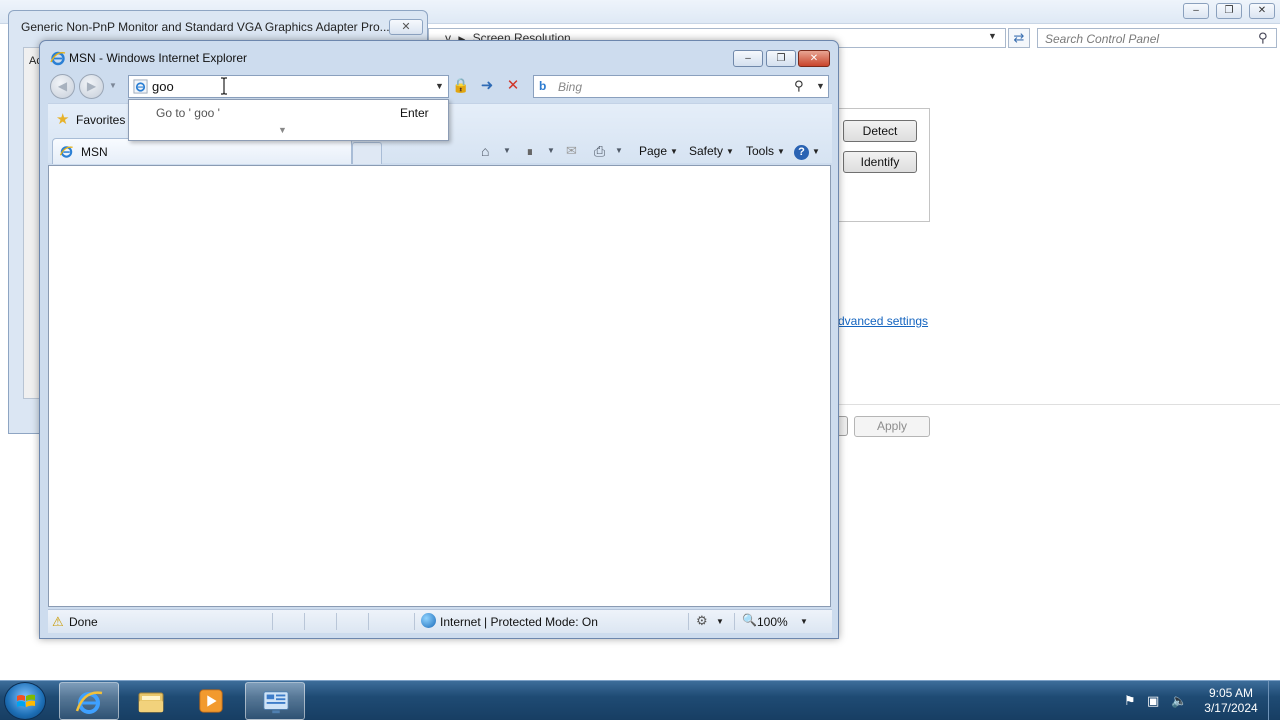 This screenshot has width=1280, height=720. I want to click on help-menu: ? ▼, so click(807, 152).